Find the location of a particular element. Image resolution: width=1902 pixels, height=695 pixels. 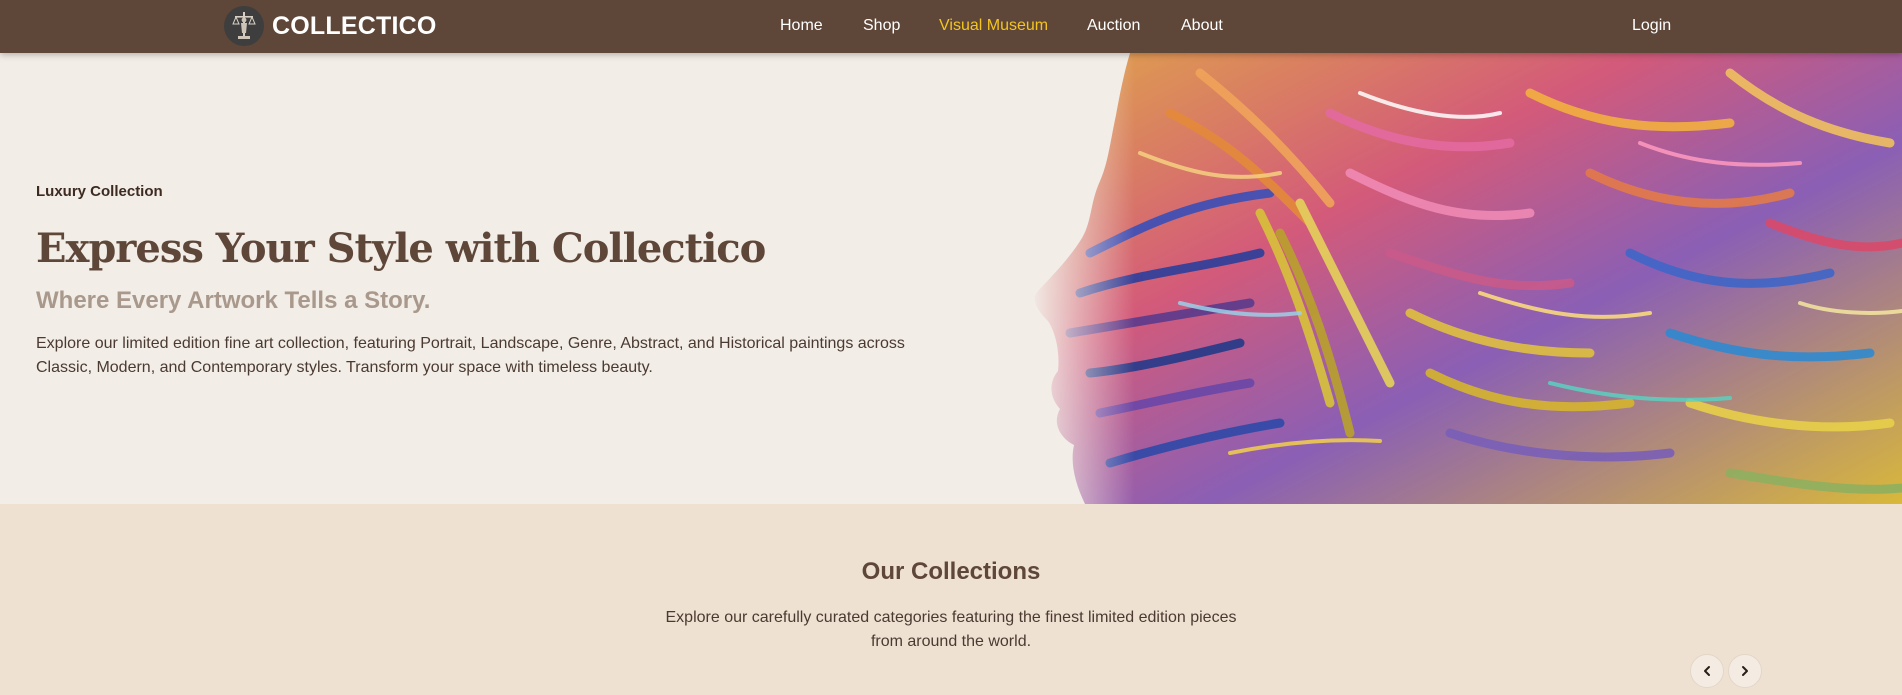

chevron-right-icon is located at coordinates (1745, 671).